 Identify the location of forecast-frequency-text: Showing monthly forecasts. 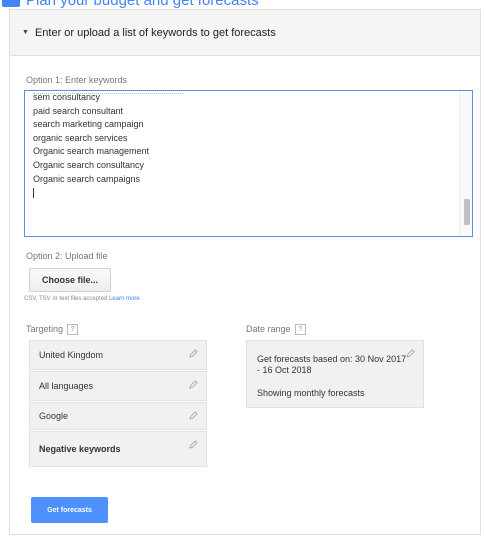
(311, 393).